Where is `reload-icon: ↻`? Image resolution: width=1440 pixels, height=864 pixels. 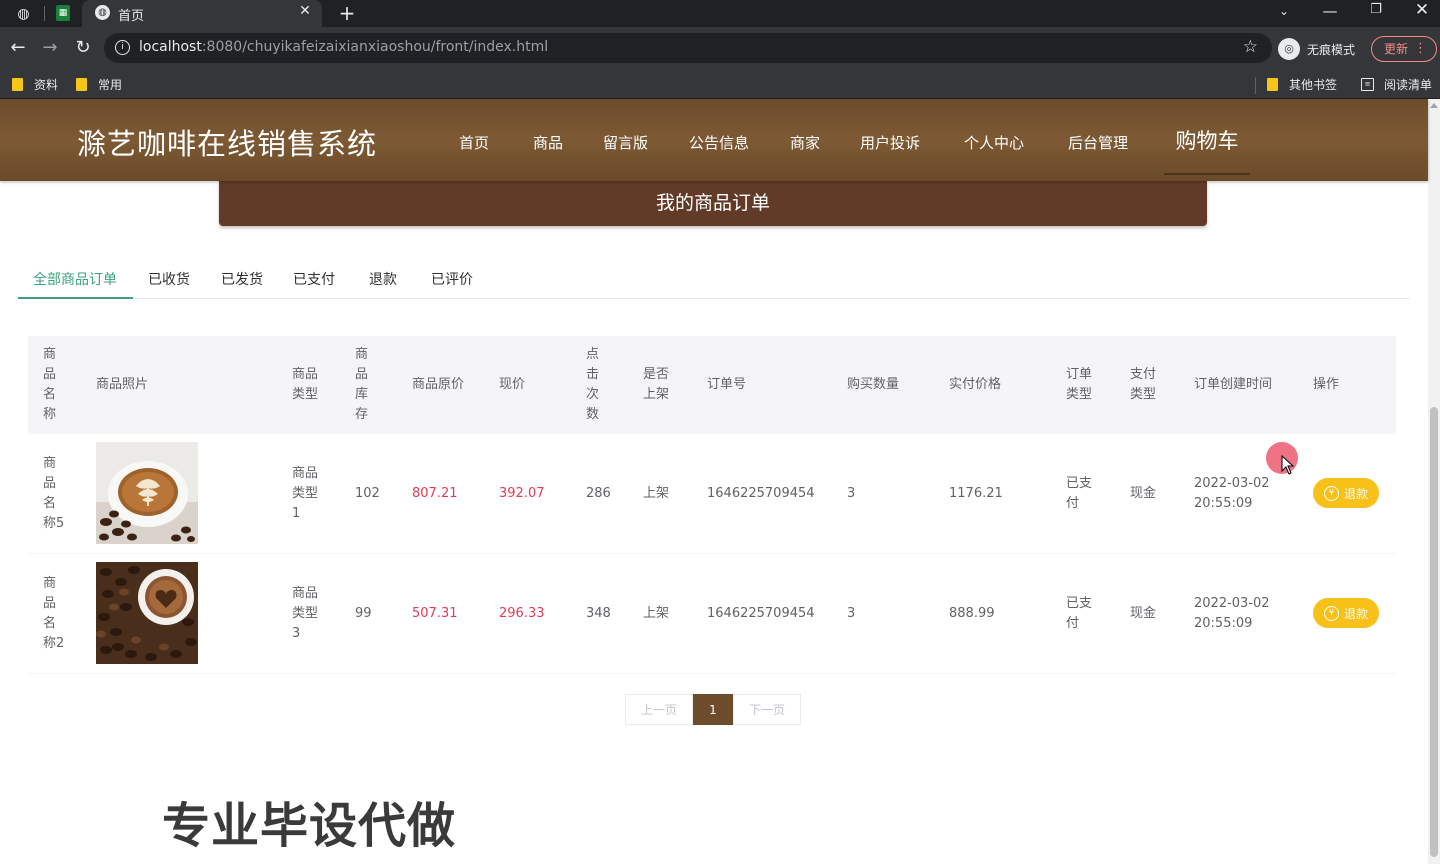 reload-icon: ↻ is located at coordinates (83, 48).